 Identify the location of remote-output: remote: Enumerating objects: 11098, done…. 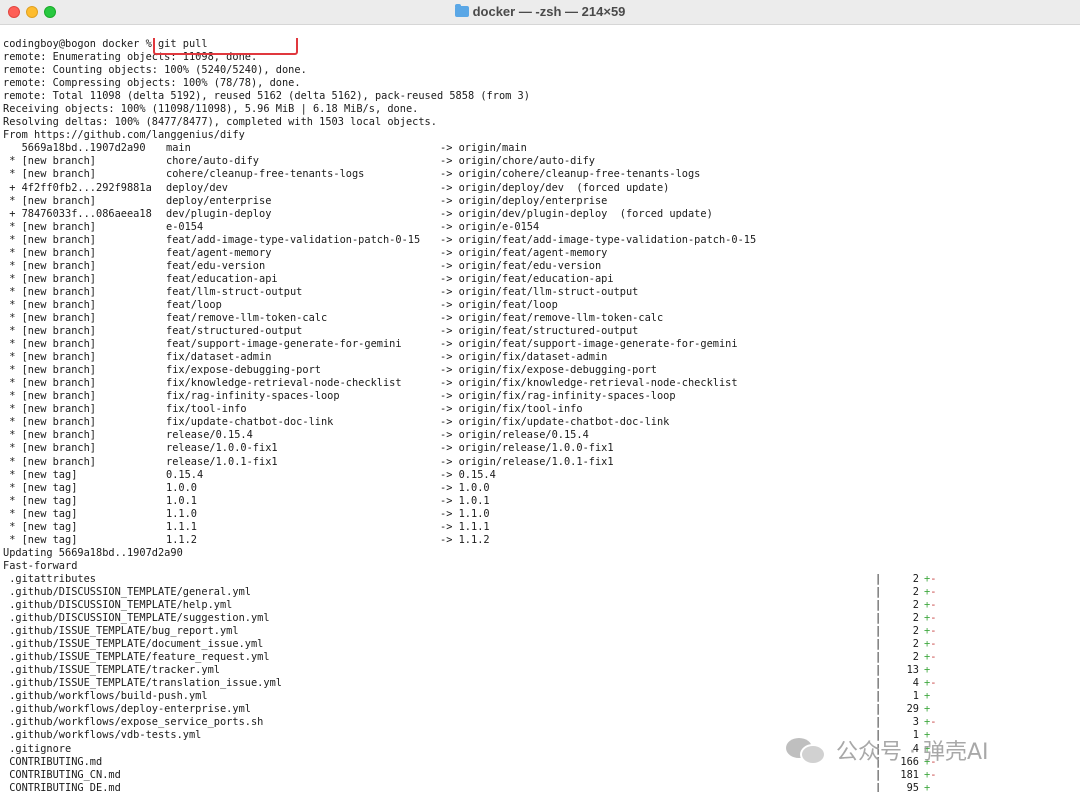
(541, 96).